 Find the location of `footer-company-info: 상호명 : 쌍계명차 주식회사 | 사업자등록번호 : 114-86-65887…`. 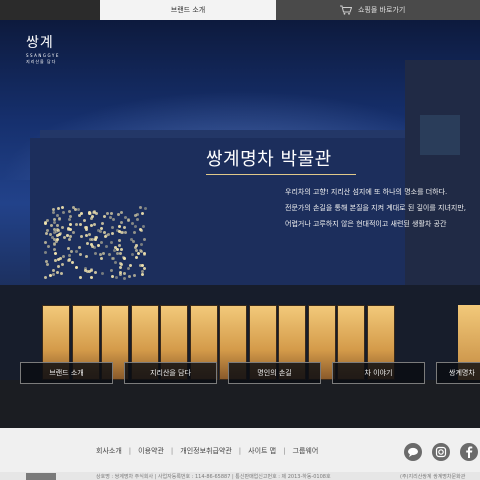

footer-company-info: 상호명 : 쌍계명차 주식회사 | 사업자등록번호 : 114-86-65887… is located at coordinates (213, 477).